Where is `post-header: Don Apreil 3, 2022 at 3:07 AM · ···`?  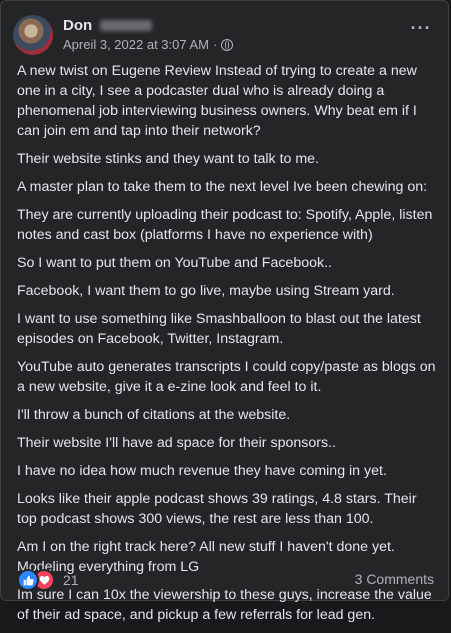
post-header: Don Apreil 3, 2022 at 3:07 AM · ··· is located at coordinates (224, 35).